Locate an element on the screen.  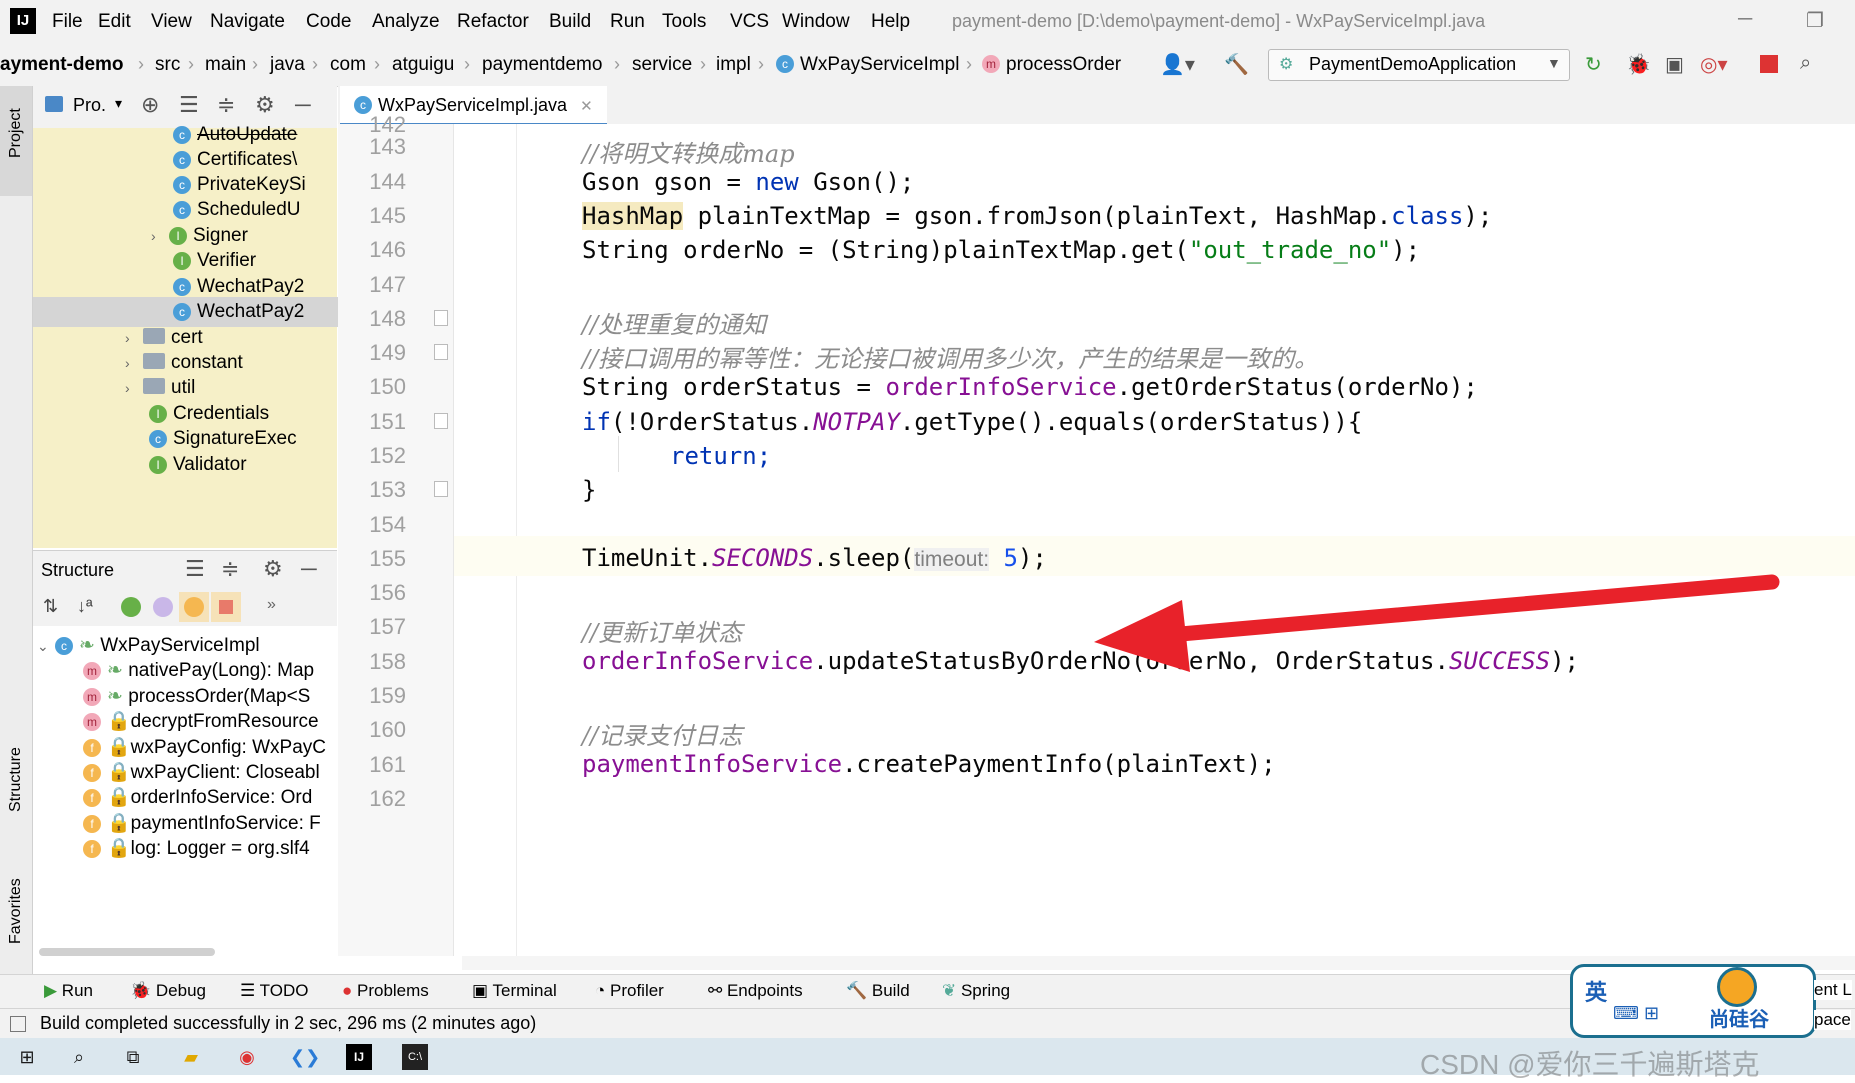
console-taskbar-icon: C:\ is located at coordinates (415, 1057).